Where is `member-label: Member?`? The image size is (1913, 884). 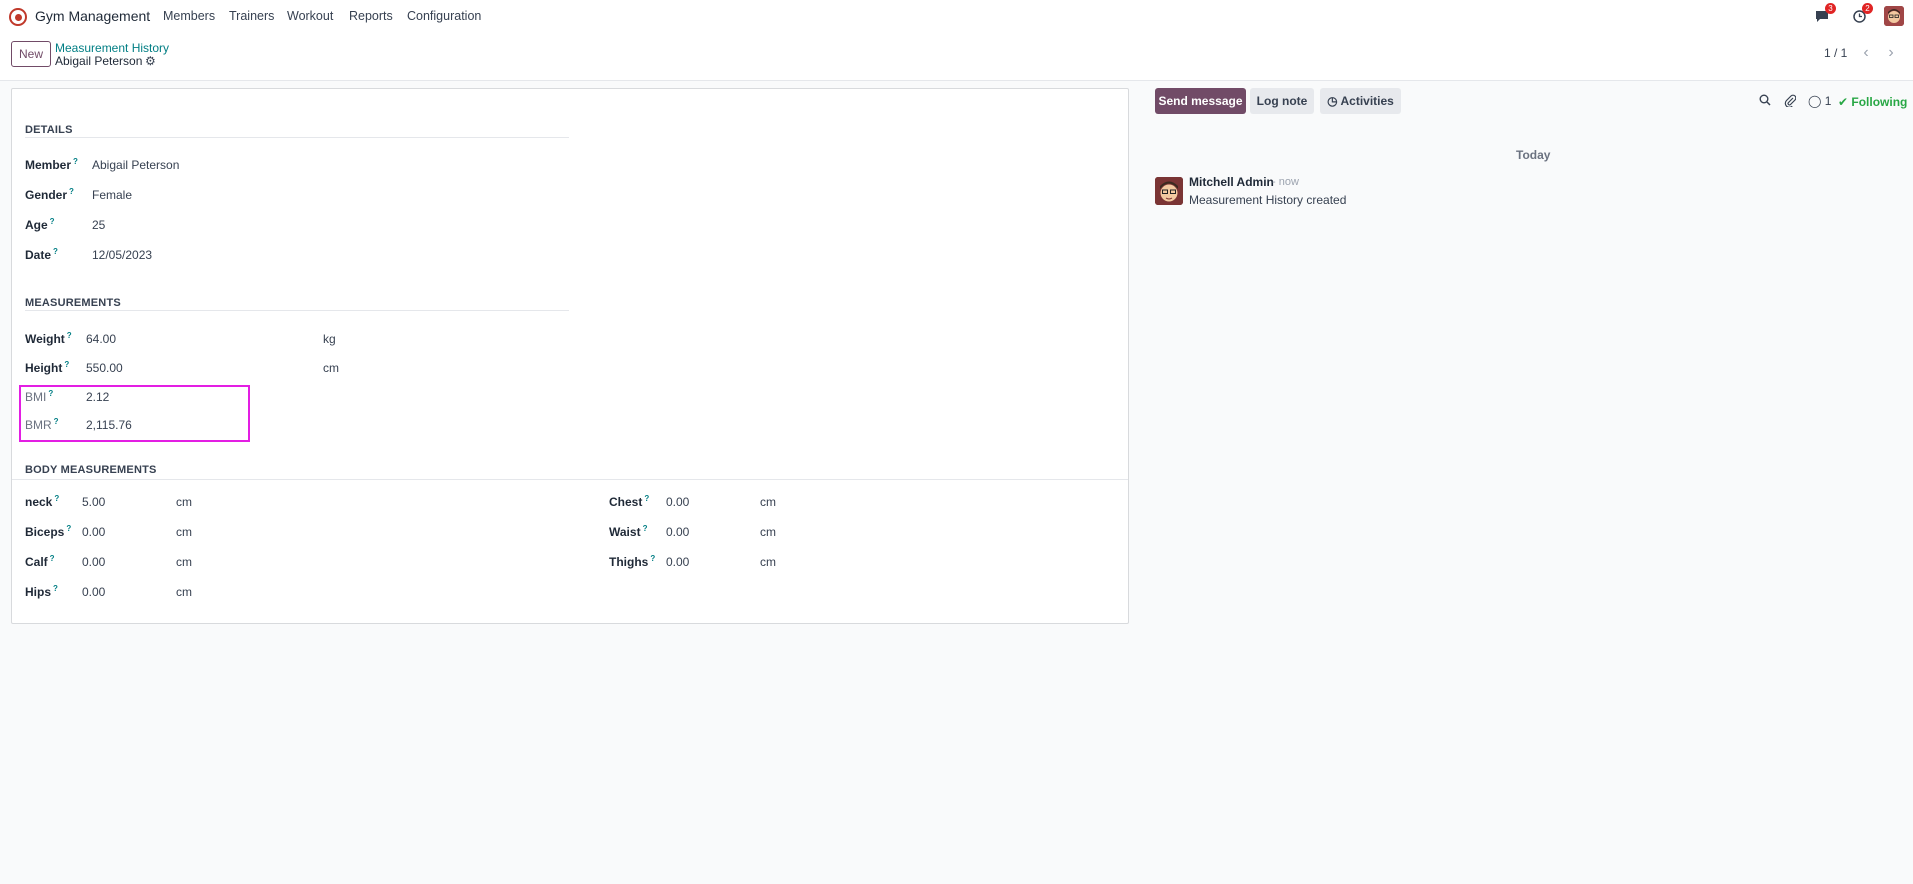 member-label: Member? is located at coordinates (51, 164).